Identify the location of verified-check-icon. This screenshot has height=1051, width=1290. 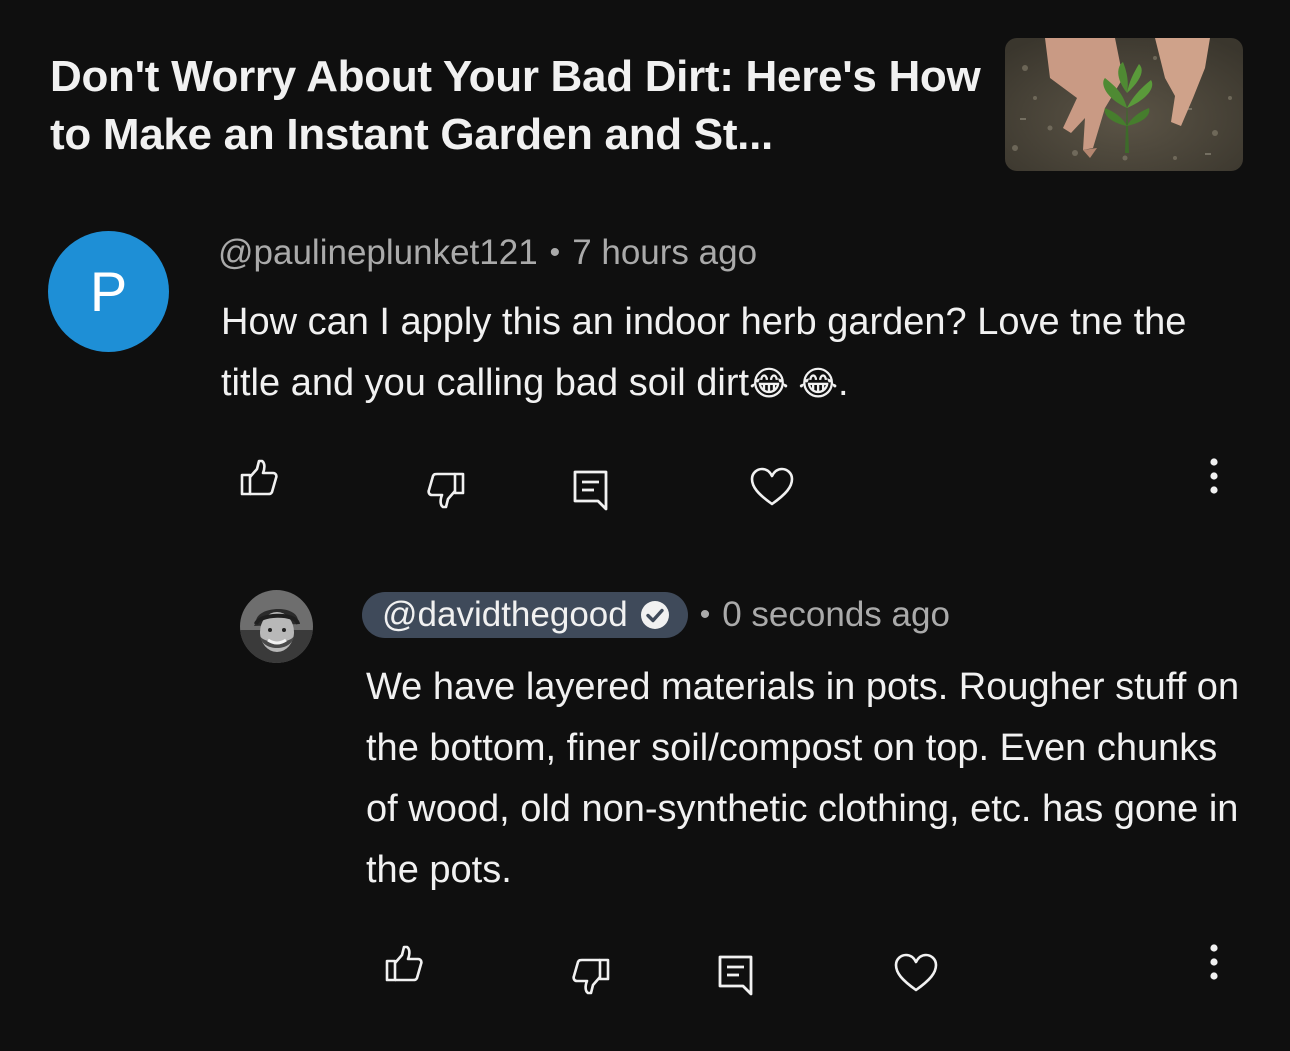
(654, 615).